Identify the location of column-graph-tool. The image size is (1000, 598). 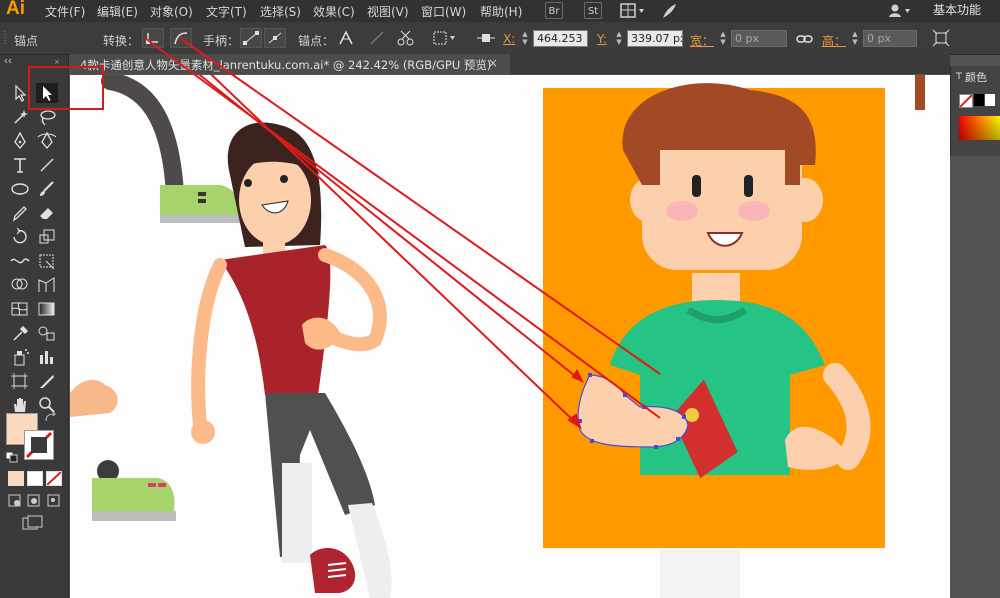
(47, 357).